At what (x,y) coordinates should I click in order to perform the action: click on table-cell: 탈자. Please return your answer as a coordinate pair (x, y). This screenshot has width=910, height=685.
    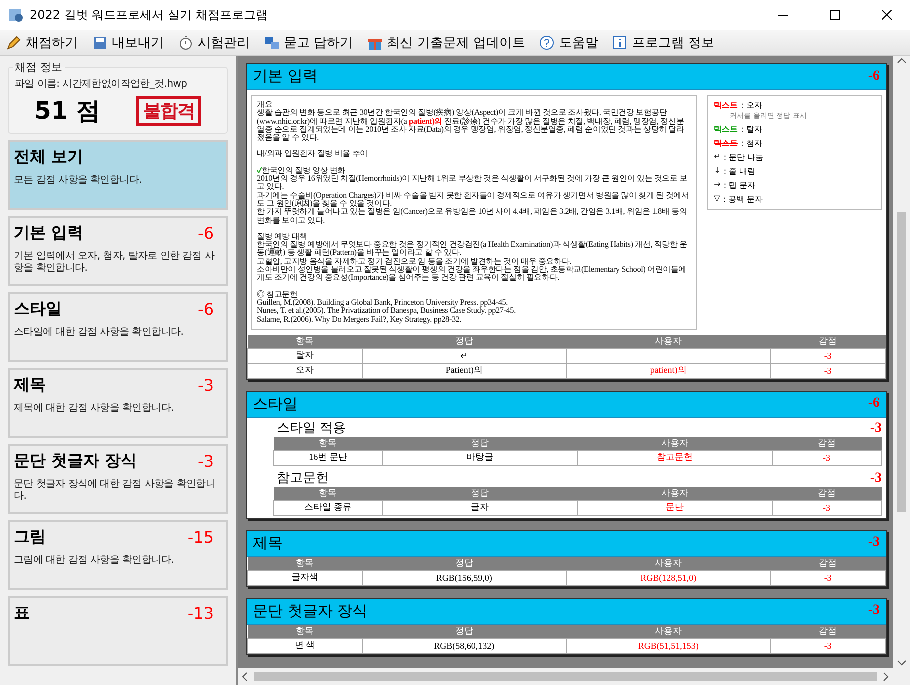
    Looking at the image, I should click on (305, 356).